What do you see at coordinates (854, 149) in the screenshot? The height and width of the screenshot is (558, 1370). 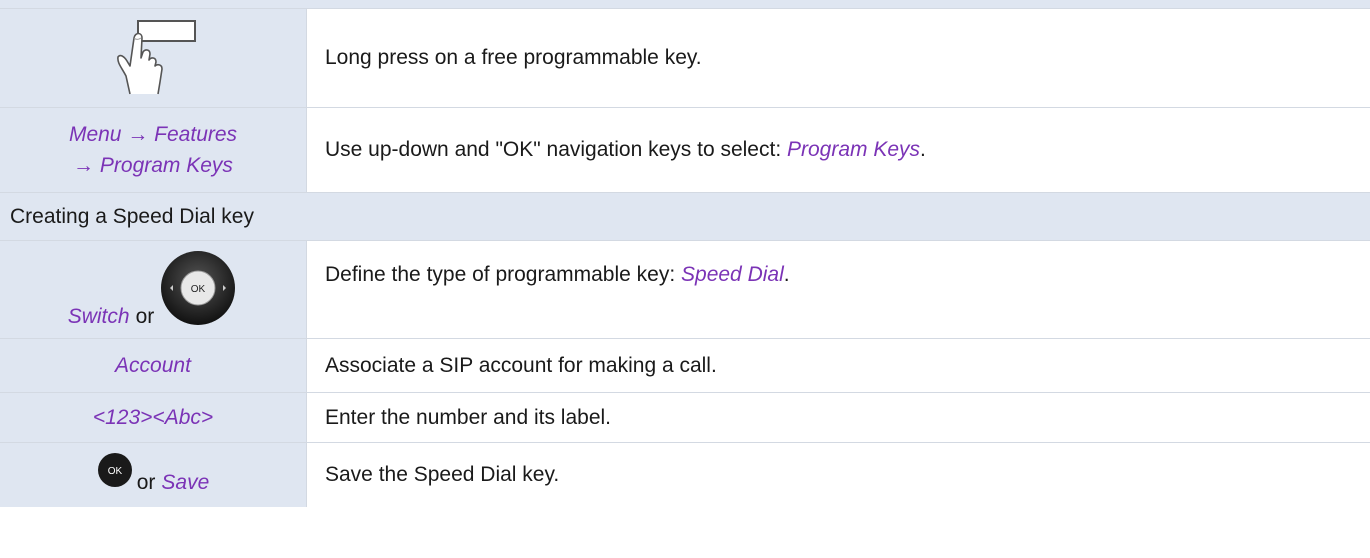 I see `program-keys-ref: Program Keys` at bounding box center [854, 149].